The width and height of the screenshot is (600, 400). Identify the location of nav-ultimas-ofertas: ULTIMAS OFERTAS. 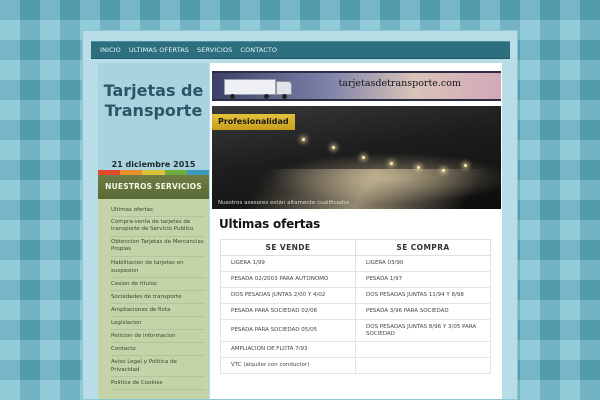
(159, 50).